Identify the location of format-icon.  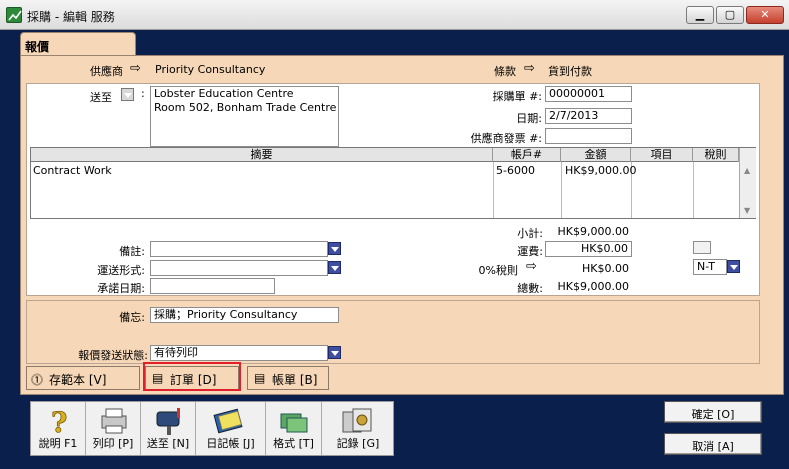
(294, 423).